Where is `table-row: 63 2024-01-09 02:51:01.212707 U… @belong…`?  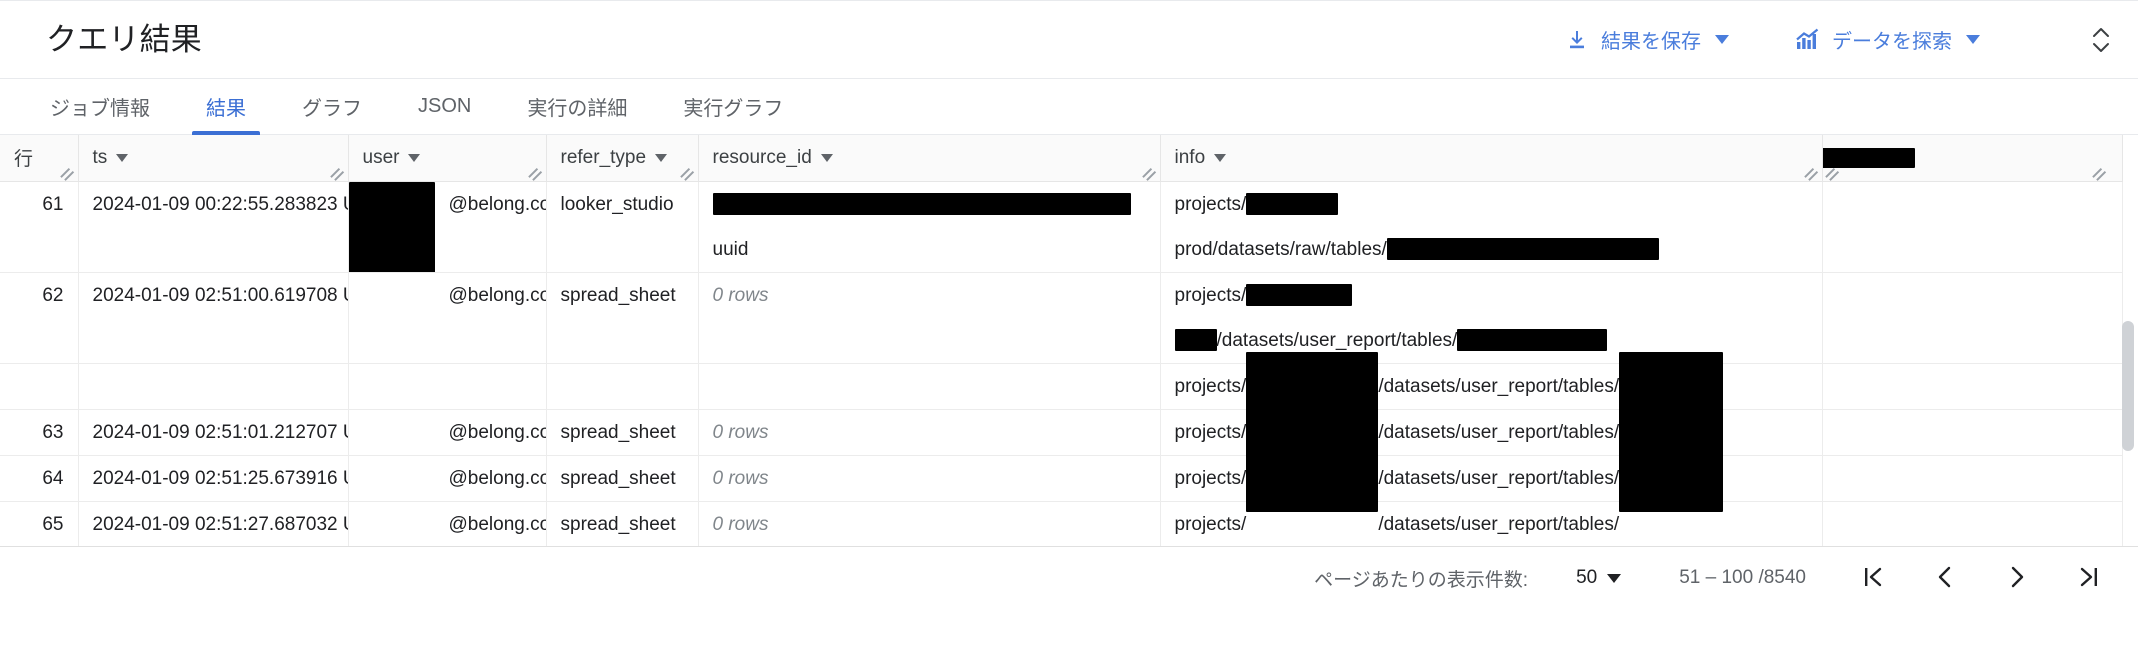 table-row: 63 2024-01-09 02:51:01.212707 U… @belong… is located at coordinates (1061, 432).